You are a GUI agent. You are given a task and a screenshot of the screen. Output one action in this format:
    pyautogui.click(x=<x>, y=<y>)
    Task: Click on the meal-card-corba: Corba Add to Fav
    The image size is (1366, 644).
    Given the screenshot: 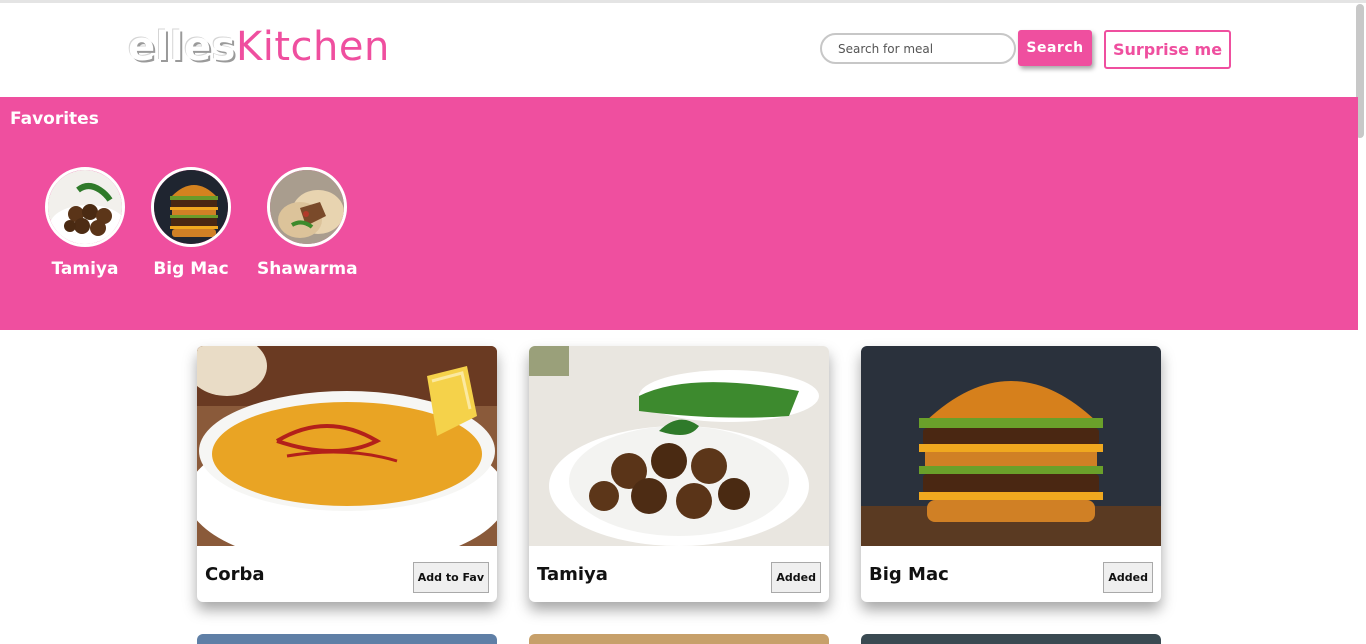 What is the action you would take?
    pyautogui.click(x=347, y=474)
    